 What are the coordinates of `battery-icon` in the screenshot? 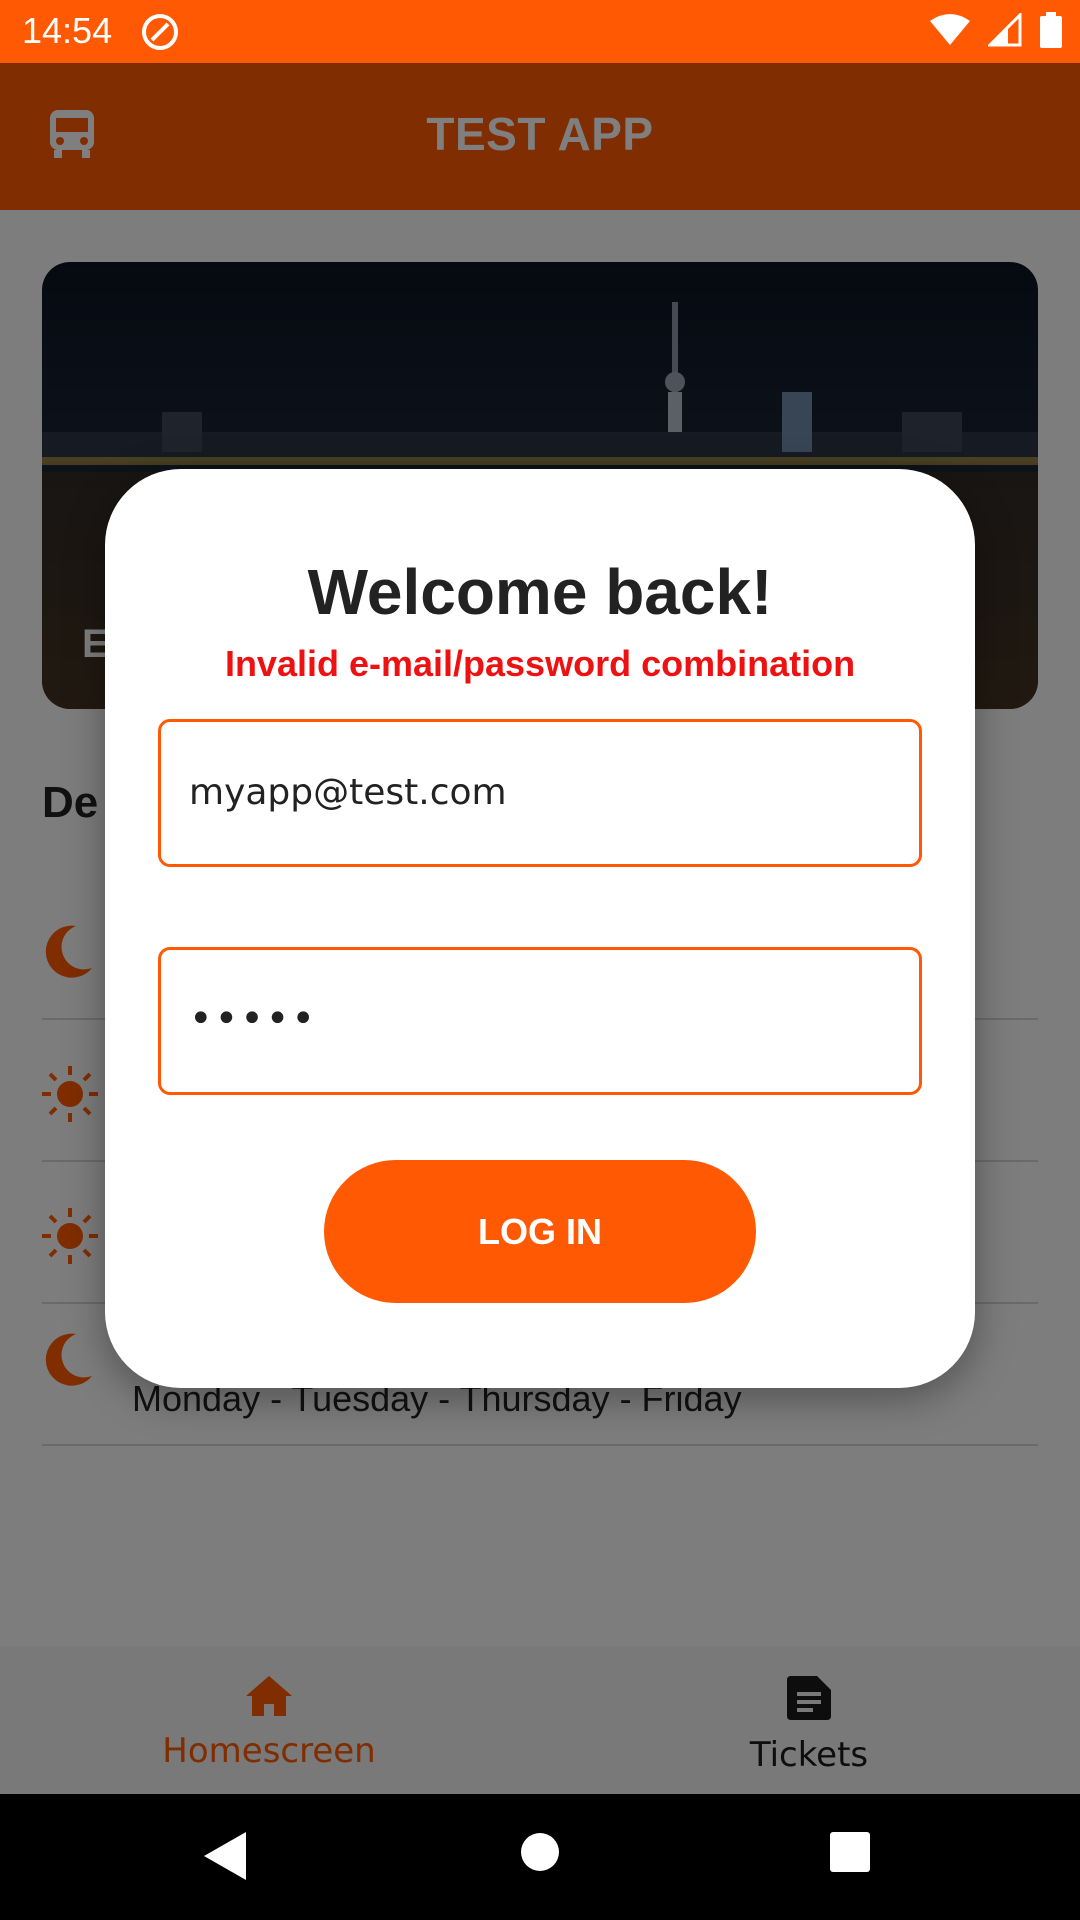 It's located at (1051, 32).